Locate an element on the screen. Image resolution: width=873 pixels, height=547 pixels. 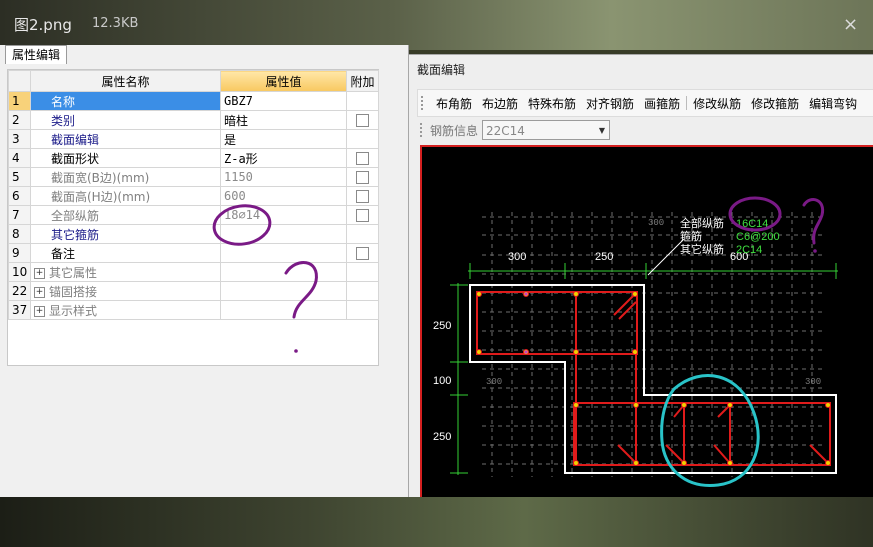
property-row: 10 + 其它属性 is located at coordinates (193, 272).